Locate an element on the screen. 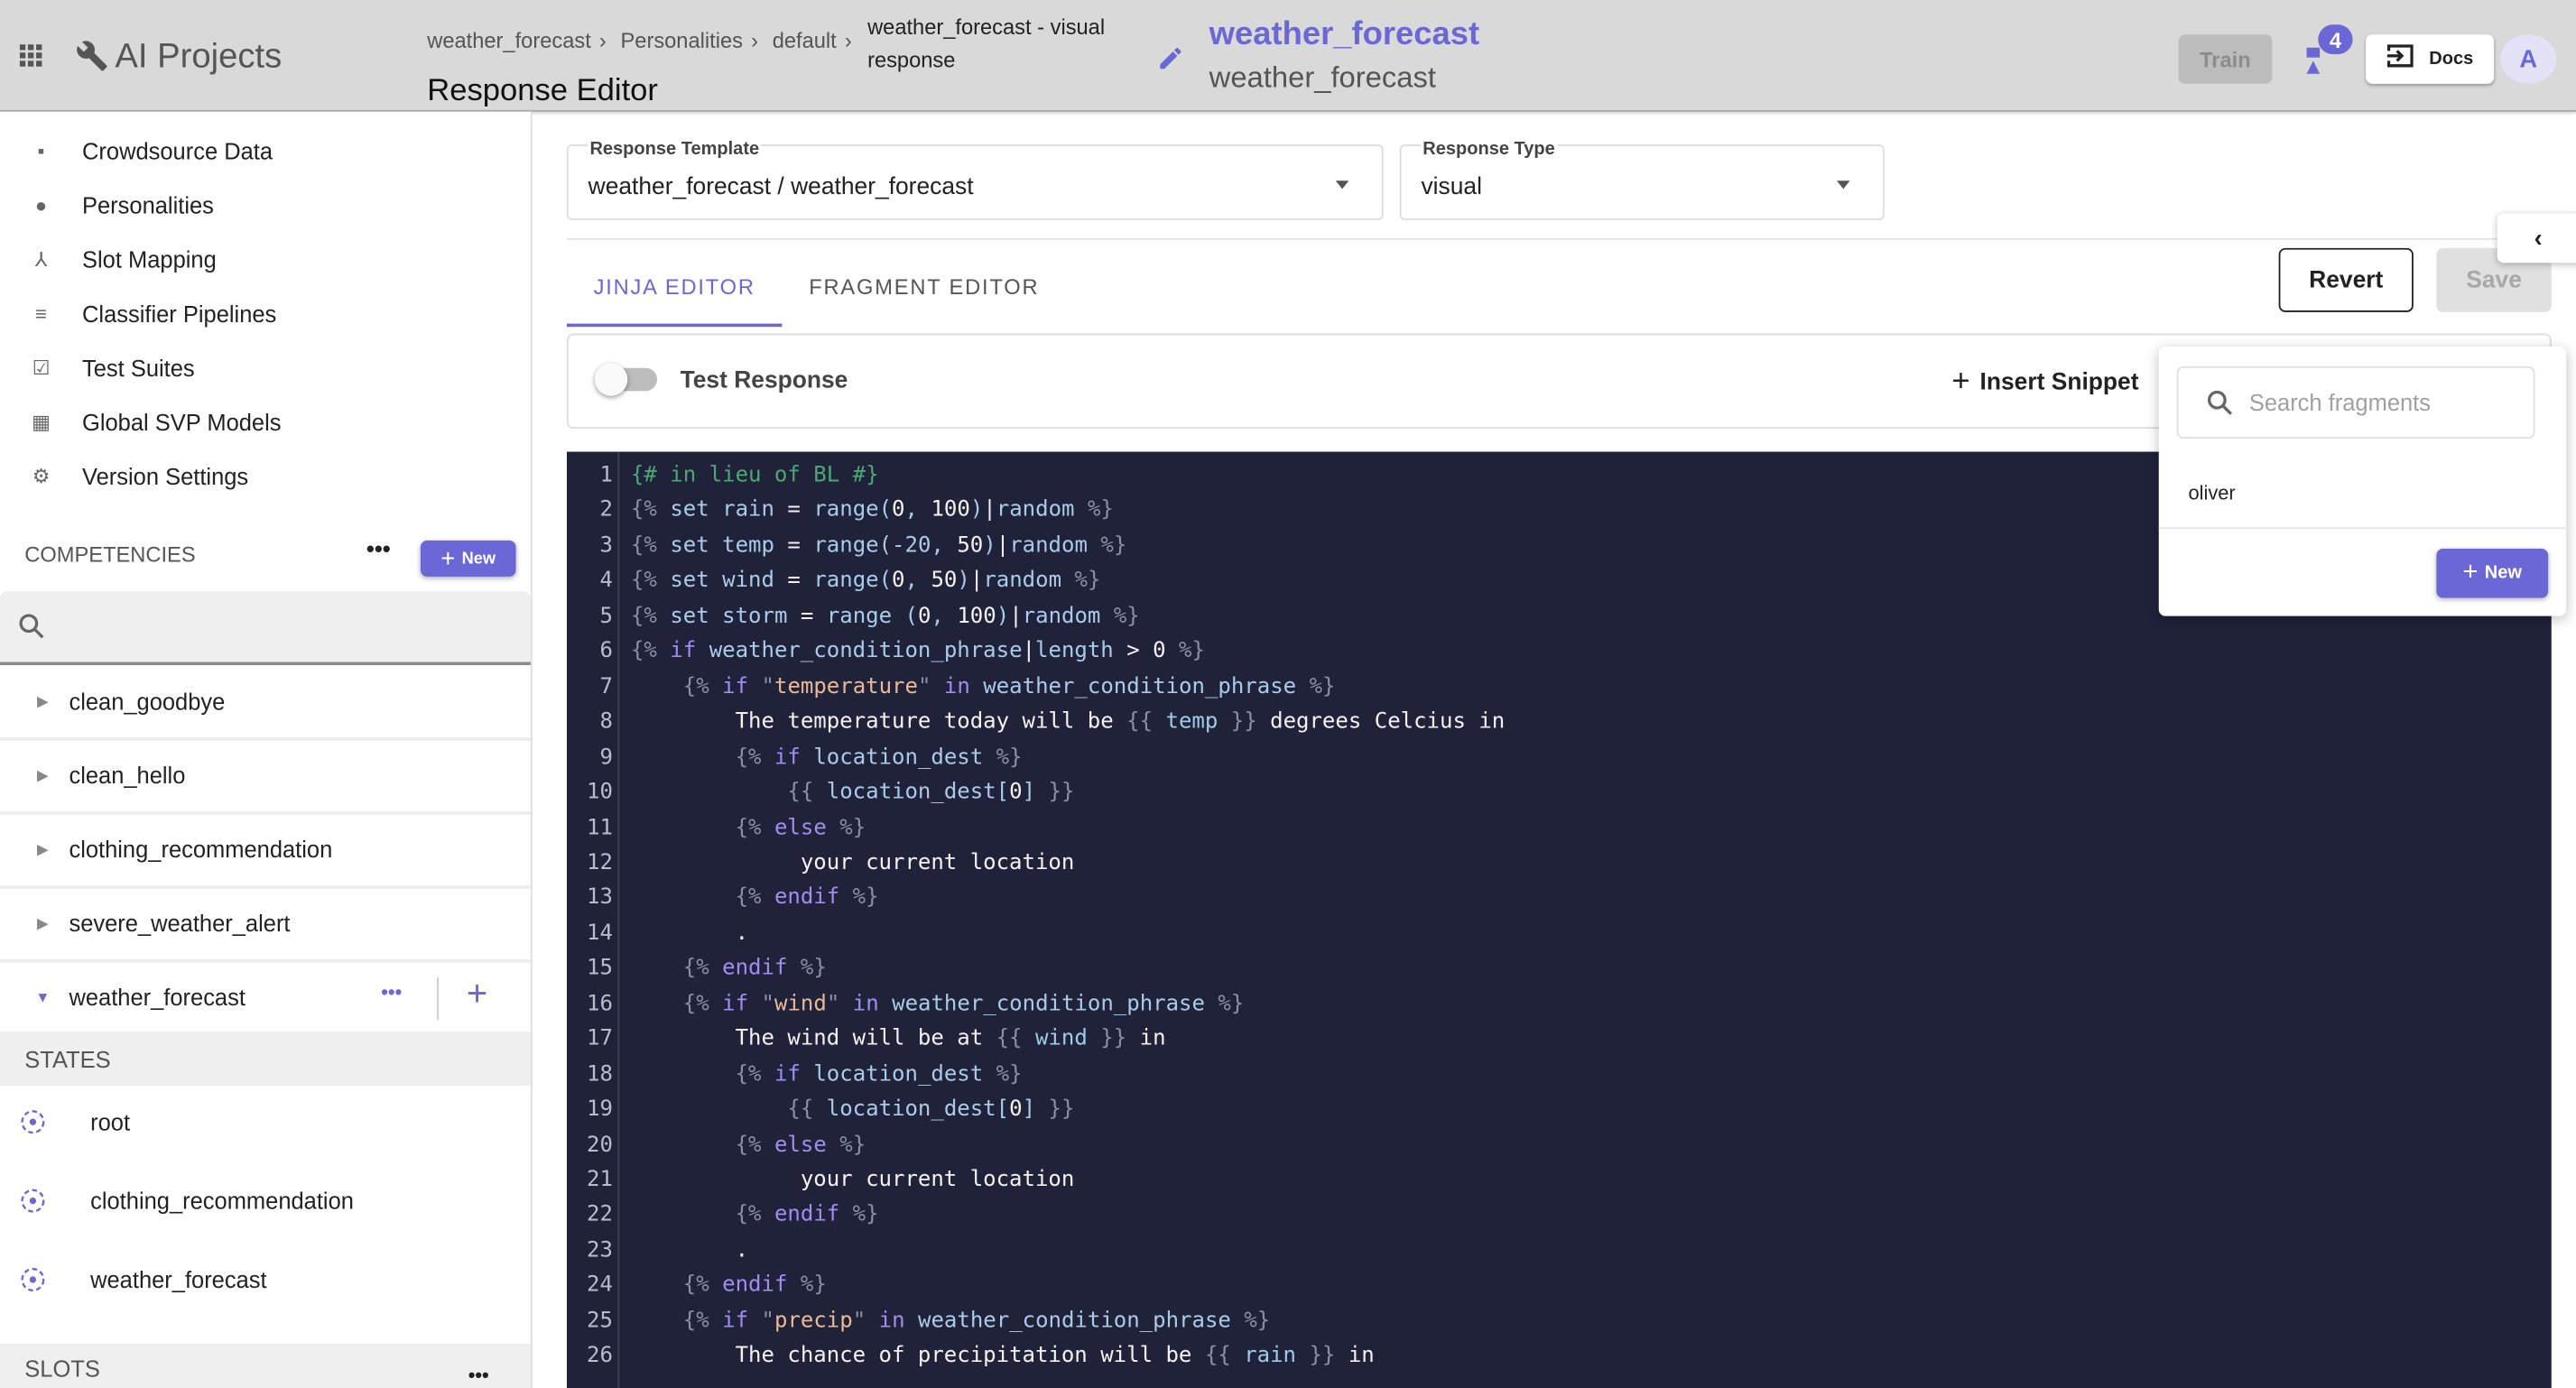 The image size is (2576, 1388). code-token: }} is located at coordinates (1061, 1110).